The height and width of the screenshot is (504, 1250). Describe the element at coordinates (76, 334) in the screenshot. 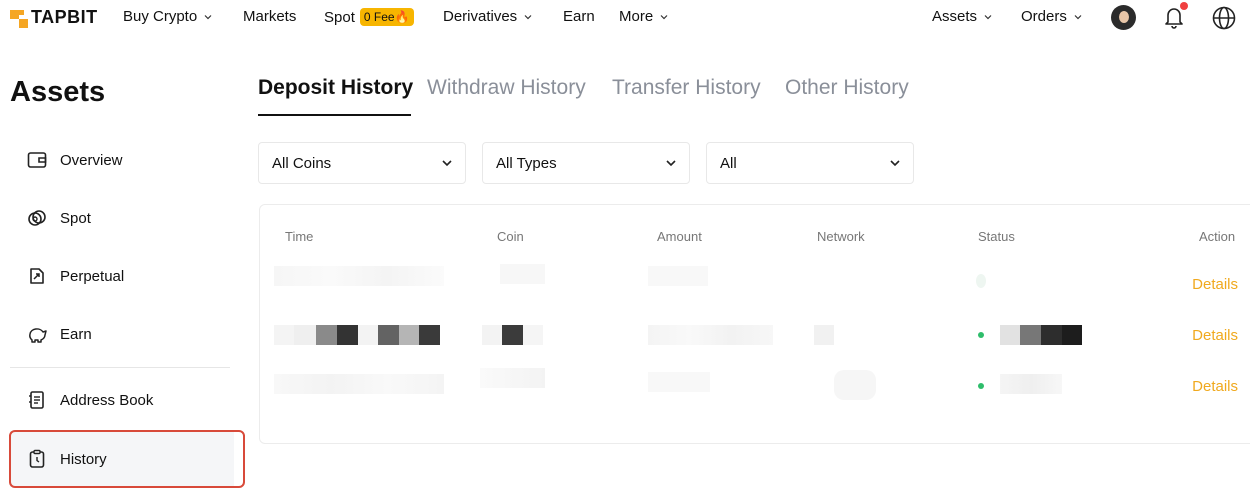

I see `sidebar-item-label: Earn` at that location.